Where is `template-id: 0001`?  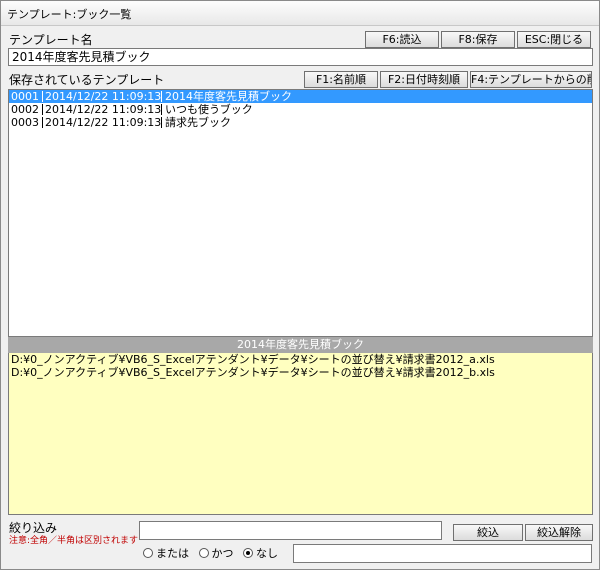 template-id: 0001 is located at coordinates (25, 96).